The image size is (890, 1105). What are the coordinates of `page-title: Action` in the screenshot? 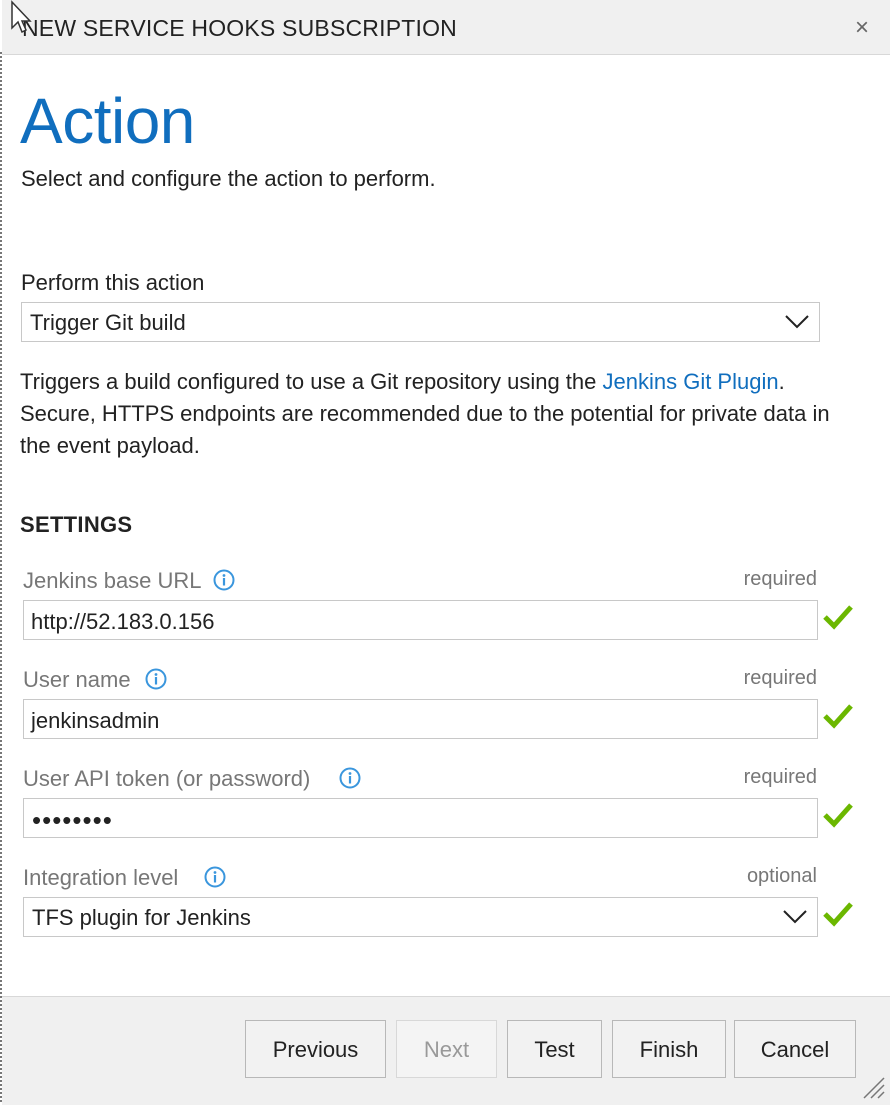 It's located at (107, 121).